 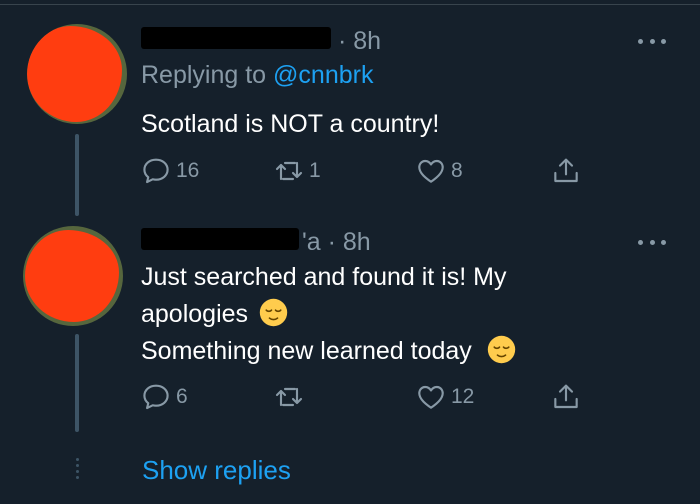 I want to click on tweet-text-line: apologies, so click(x=328, y=314).